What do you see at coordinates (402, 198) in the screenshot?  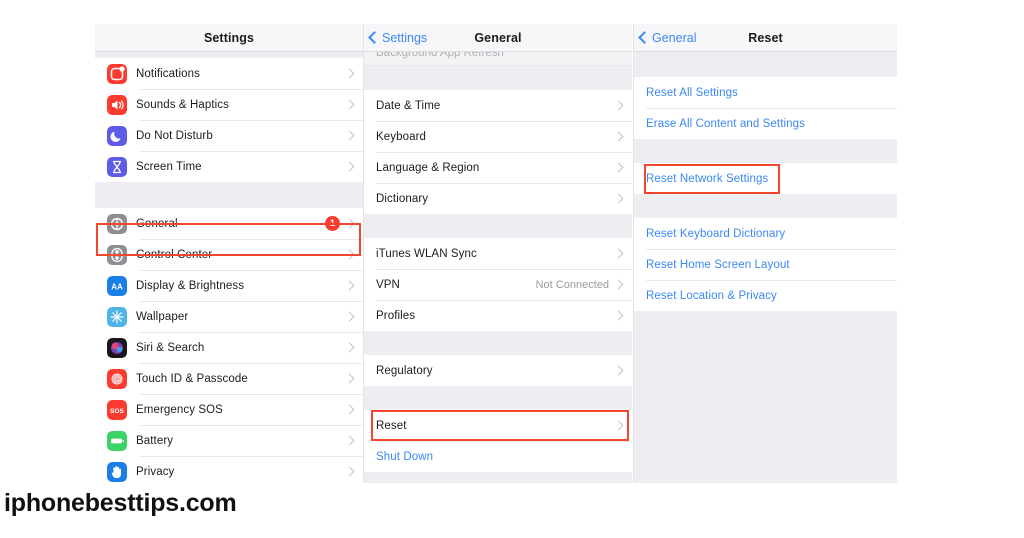 I see `list-item-label: Dictionary` at bounding box center [402, 198].